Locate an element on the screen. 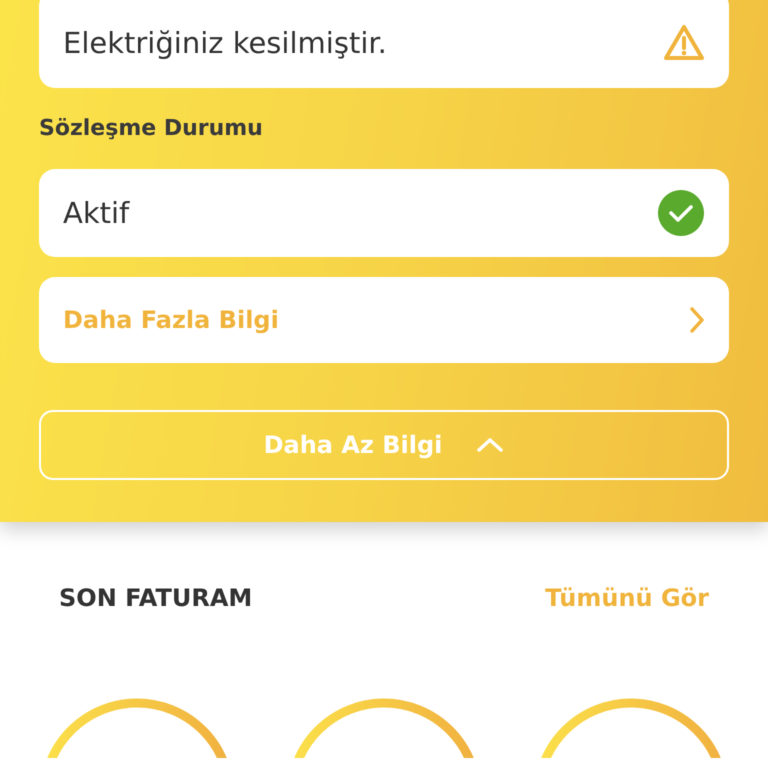 This screenshot has width=768, height=768. contract-status: Aktif is located at coordinates (96, 213).